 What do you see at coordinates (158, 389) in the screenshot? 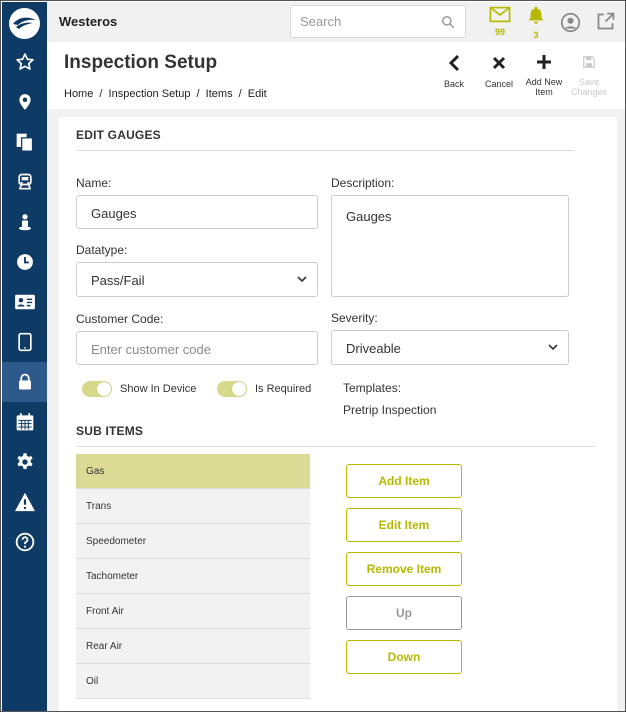
I see `show-in-device-label: Show In Device` at bounding box center [158, 389].